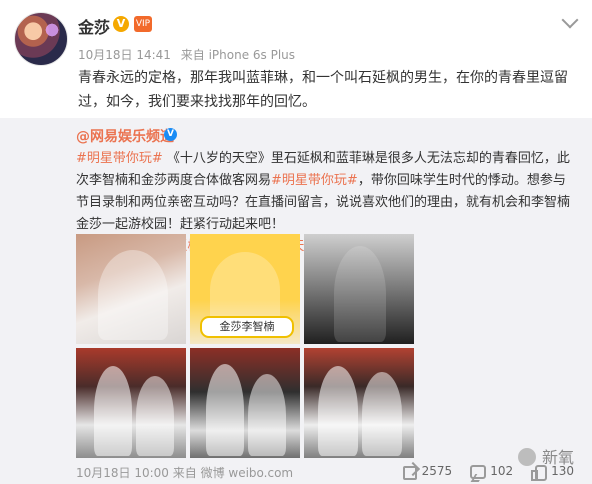  I want to click on author-name: 金莎, so click(94, 26).